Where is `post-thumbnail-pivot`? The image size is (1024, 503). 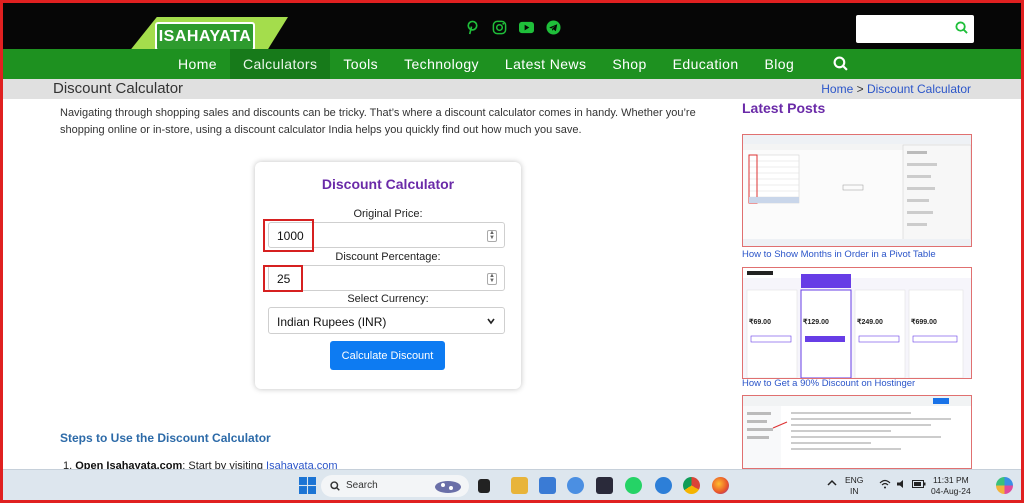
post-thumbnail-pivot is located at coordinates (857, 190).